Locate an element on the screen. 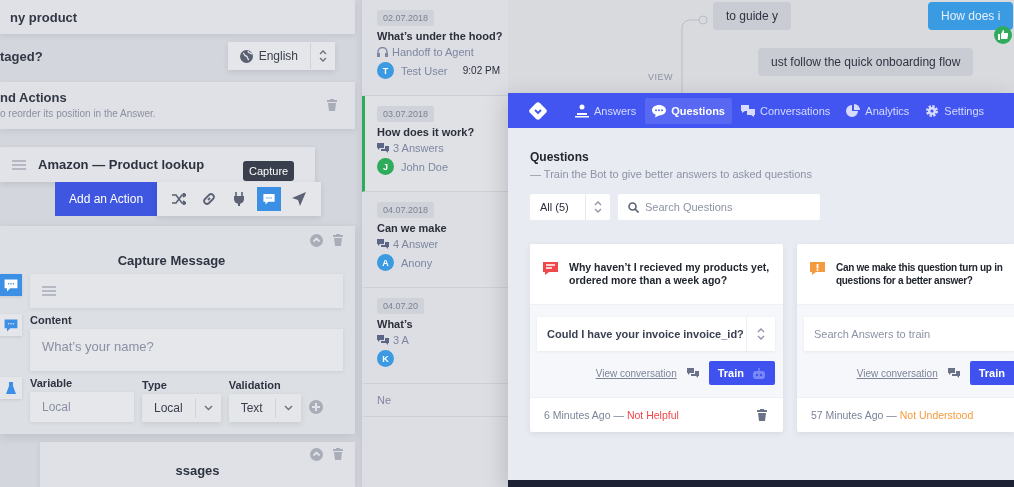 The height and width of the screenshot is (487, 1014). card-status: 57 Minutes Ago — Not Understood is located at coordinates (892, 415).